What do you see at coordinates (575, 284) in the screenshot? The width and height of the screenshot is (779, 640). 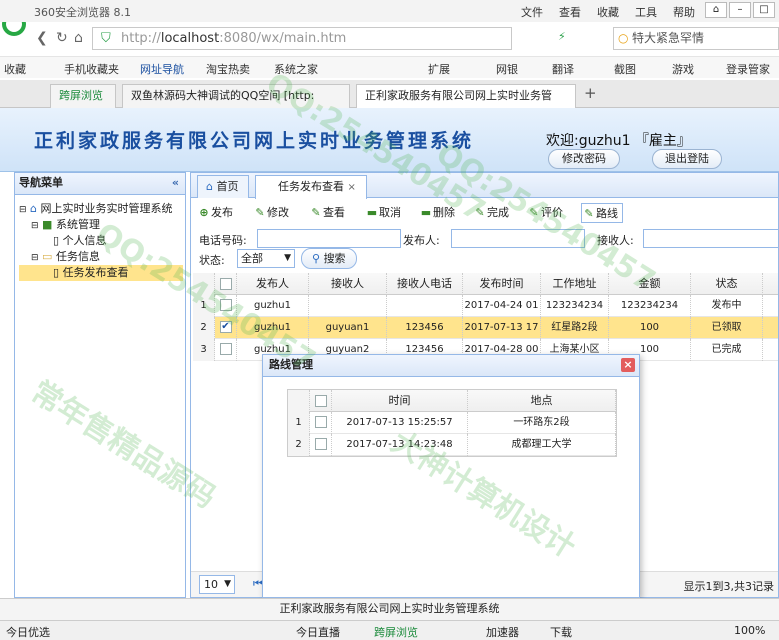 I see `col-address: 工作地址` at bounding box center [575, 284].